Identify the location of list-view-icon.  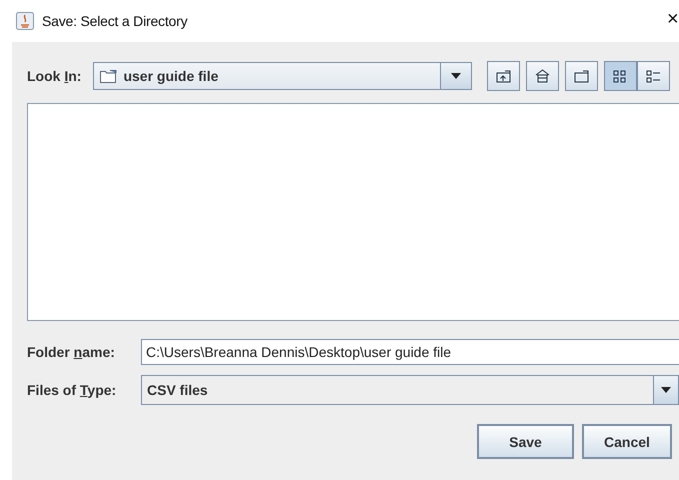
(653, 76).